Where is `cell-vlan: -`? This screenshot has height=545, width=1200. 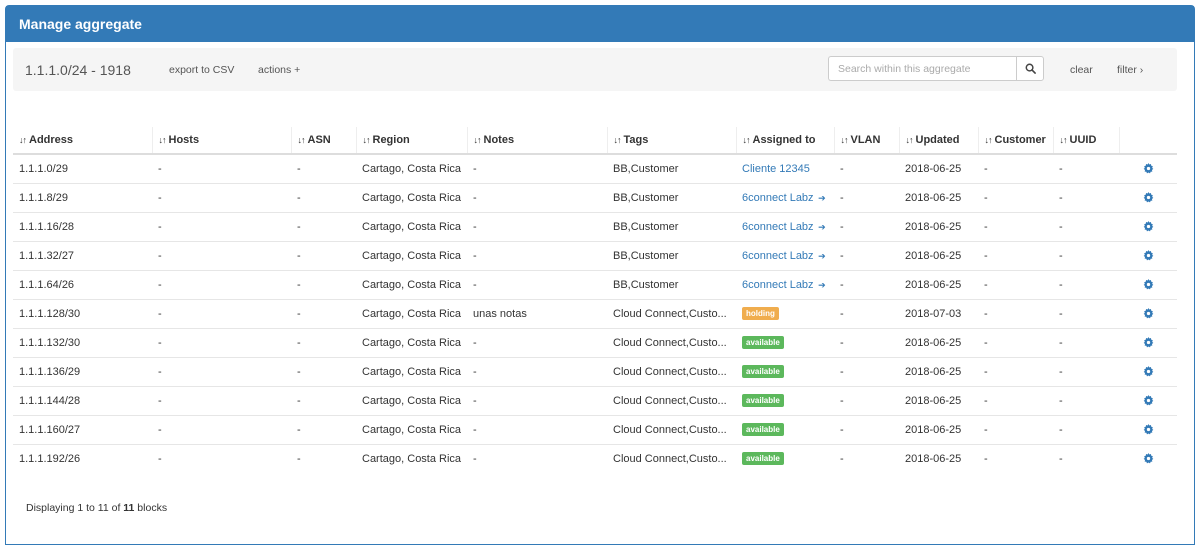 cell-vlan: - is located at coordinates (866, 284).